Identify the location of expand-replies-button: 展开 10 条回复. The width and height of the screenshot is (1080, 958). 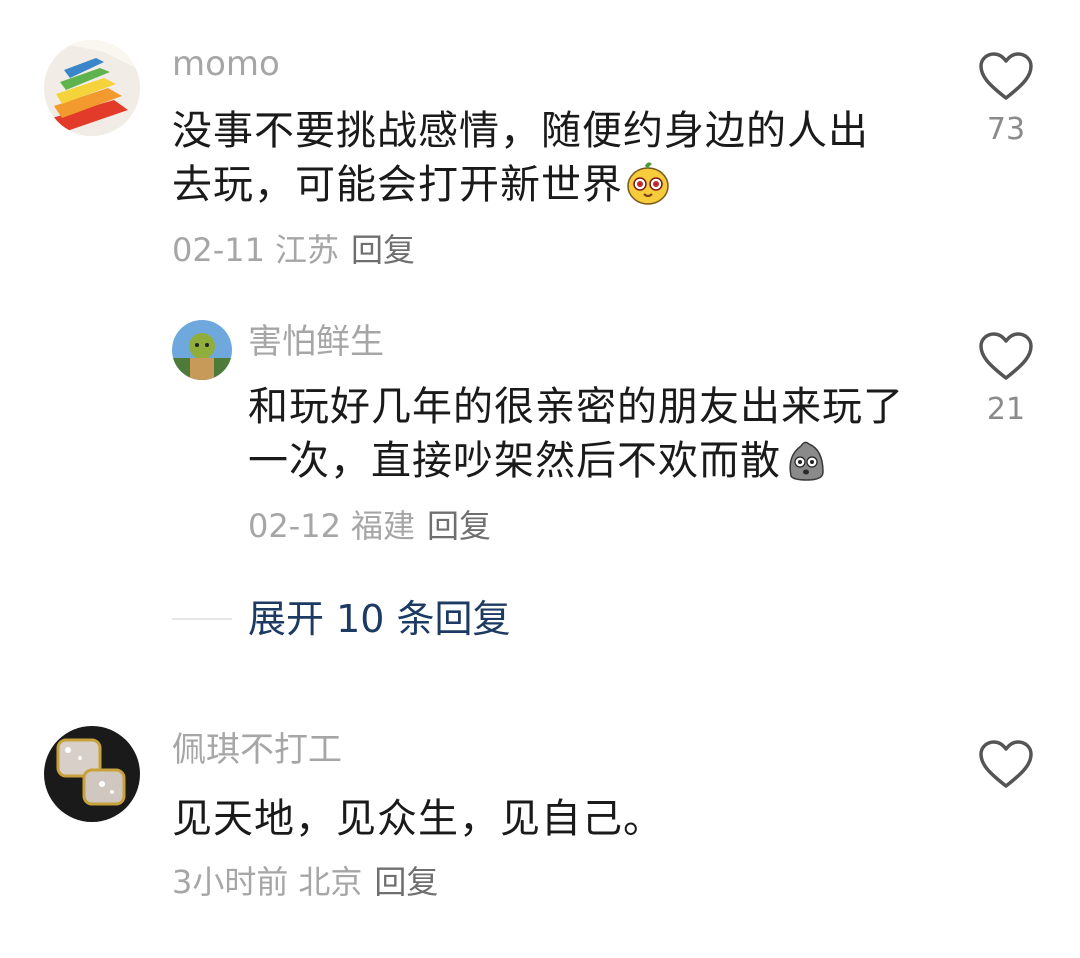
(341, 619).